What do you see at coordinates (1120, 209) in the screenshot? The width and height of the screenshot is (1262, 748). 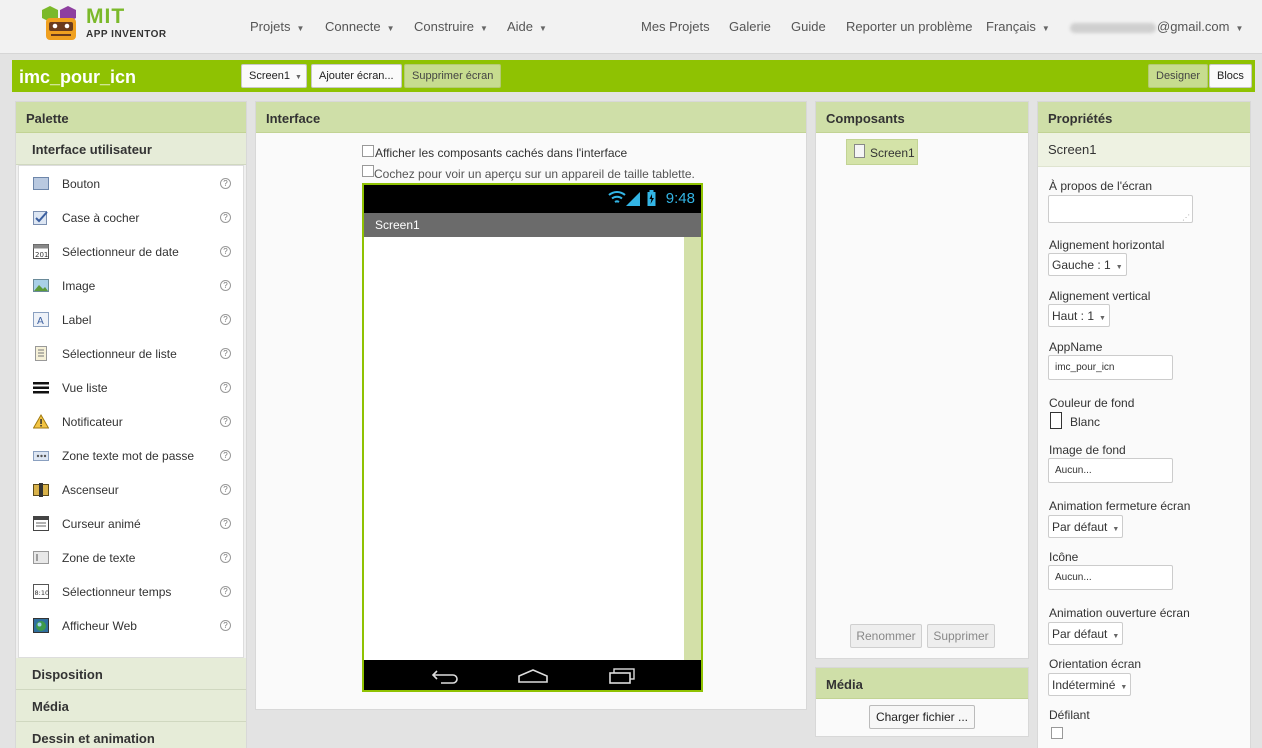 I see `about-screen-textarea: ⋰` at bounding box center [1120, 209].